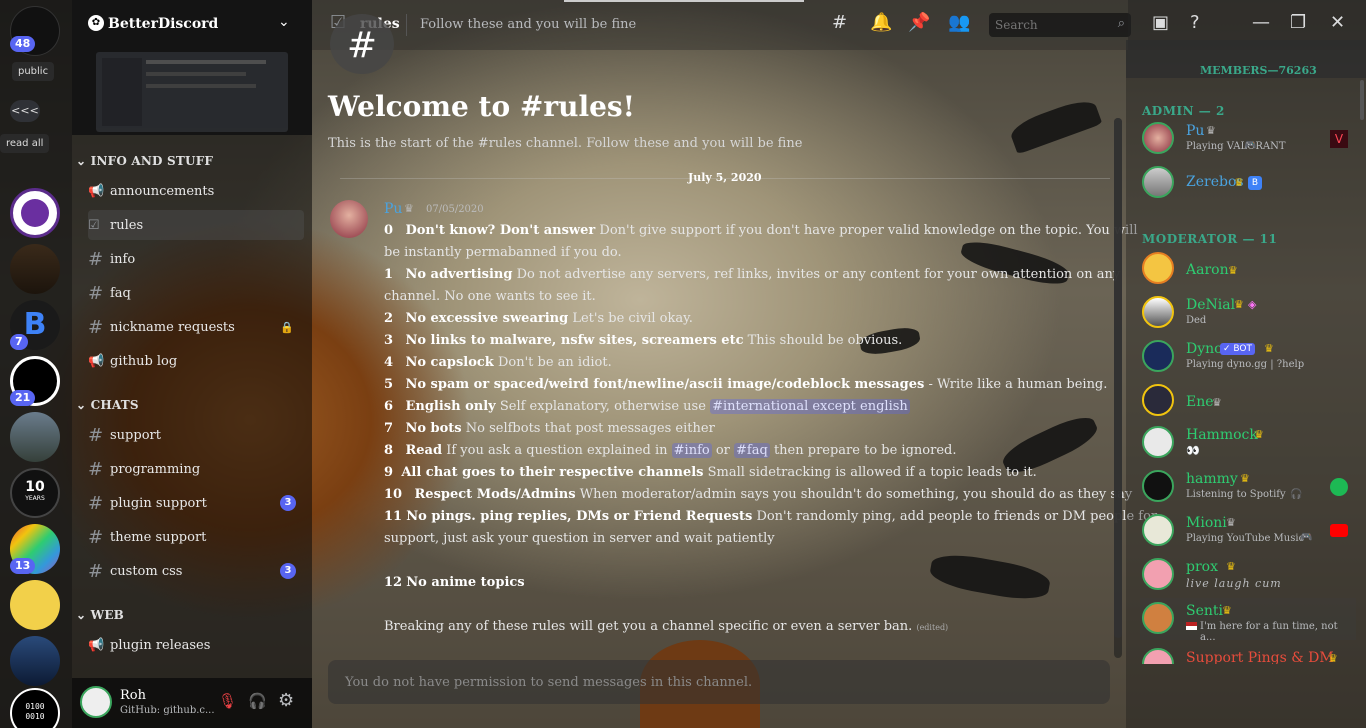  Describe the element at coordinates (35, 269) in the screenshot. I see `server-icon-portrait` at that location.